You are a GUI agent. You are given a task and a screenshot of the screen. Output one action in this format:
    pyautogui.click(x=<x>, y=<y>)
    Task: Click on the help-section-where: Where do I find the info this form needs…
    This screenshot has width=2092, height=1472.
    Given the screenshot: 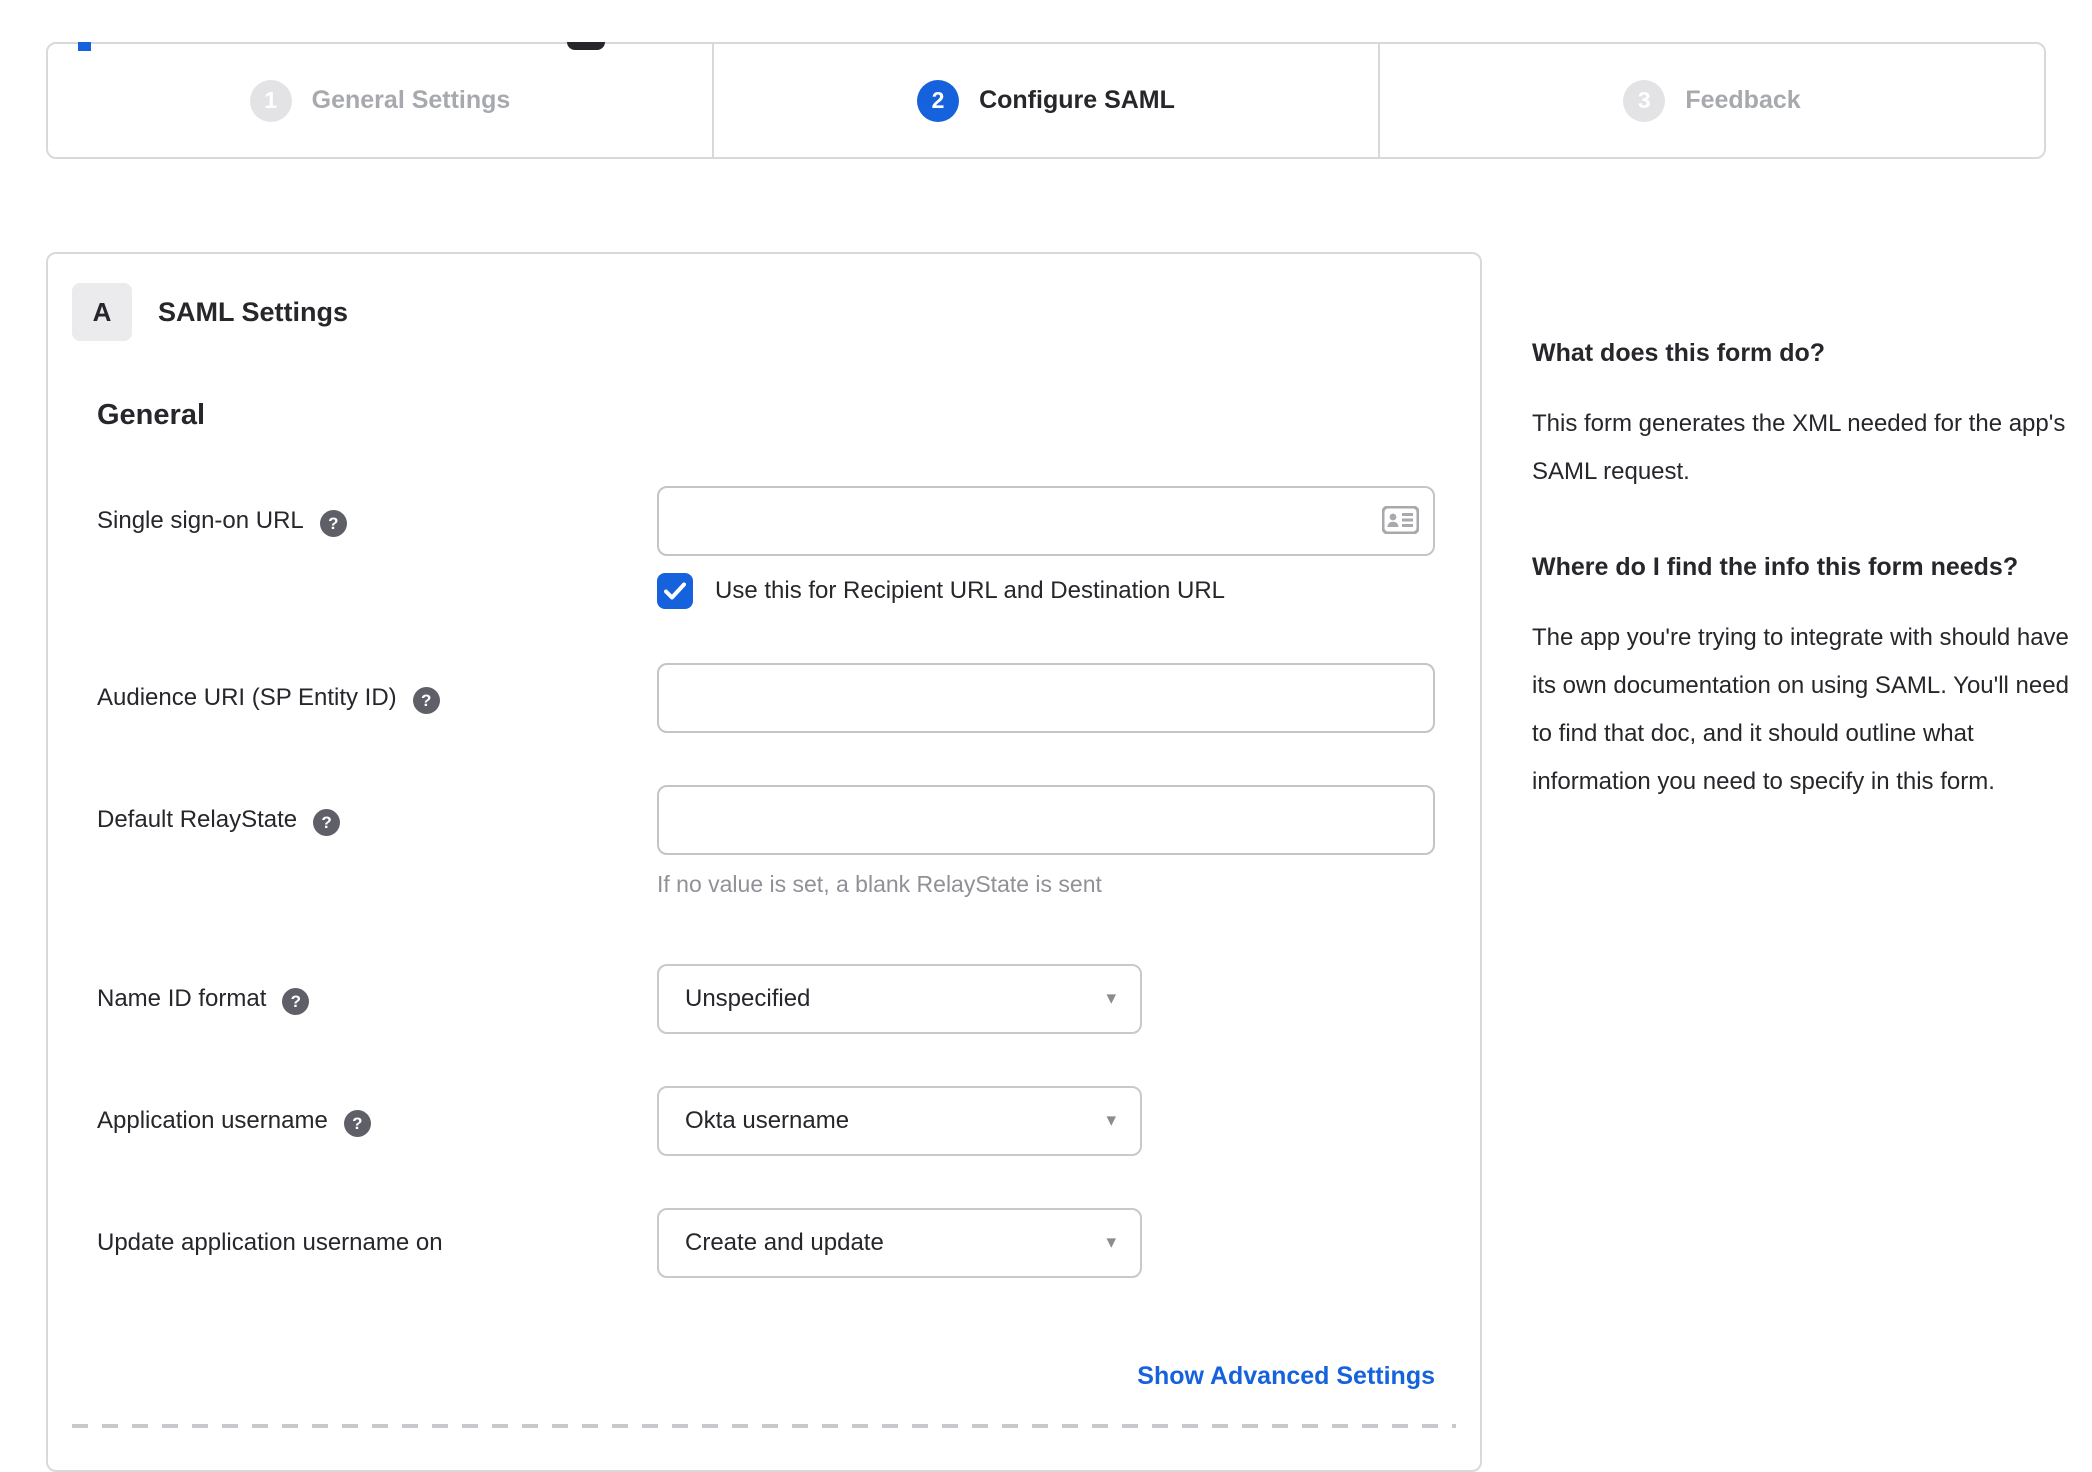 What is the action you would take?
    pyautogui.click(x=1806, y=676)
    